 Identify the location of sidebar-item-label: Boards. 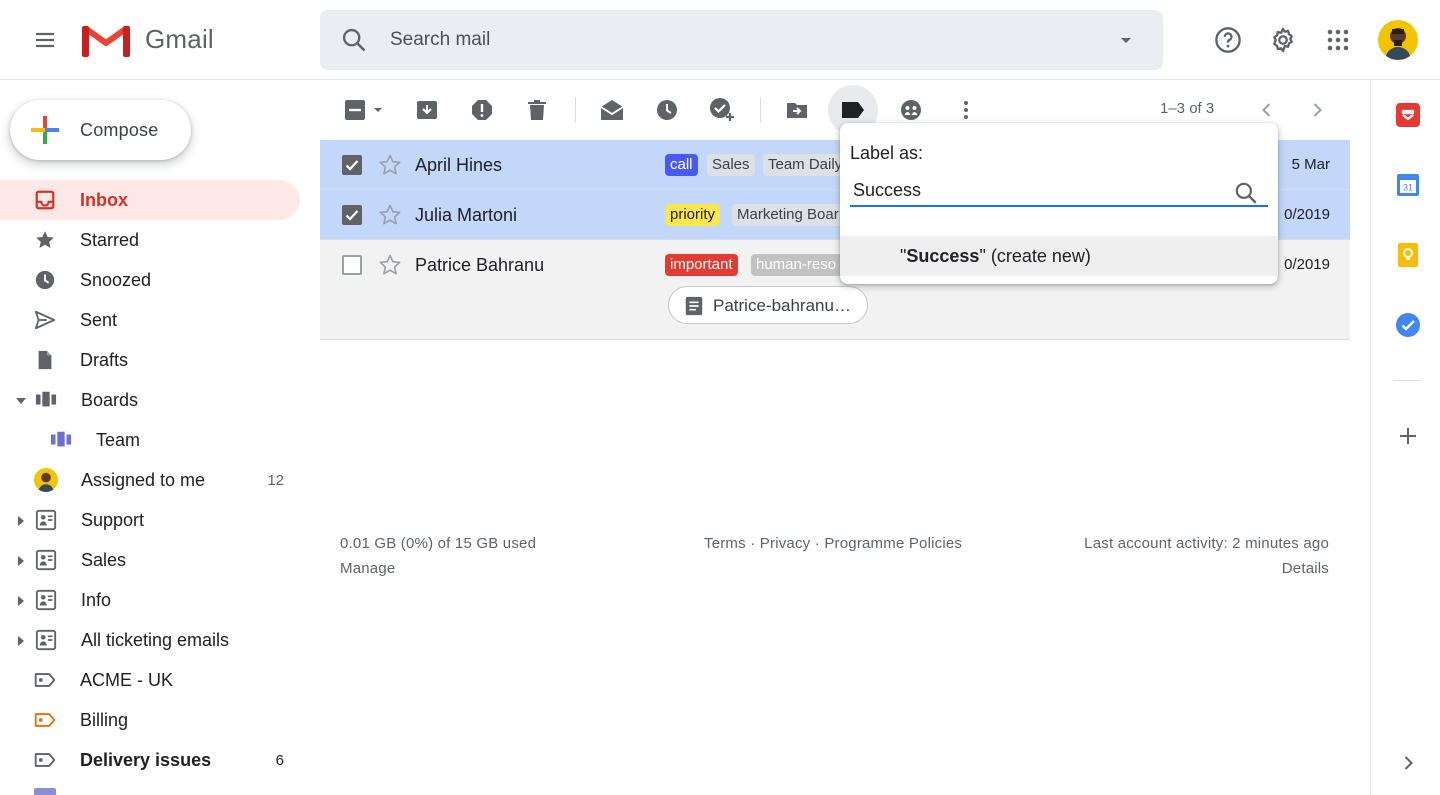
(110, 400).